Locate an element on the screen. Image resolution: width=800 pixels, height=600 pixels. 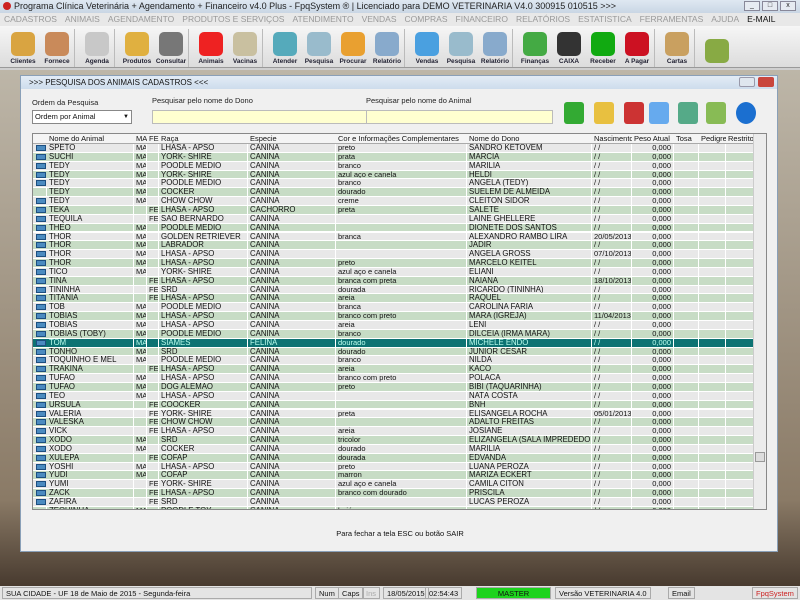
status-email: Email is located at coordinates (681, 593).